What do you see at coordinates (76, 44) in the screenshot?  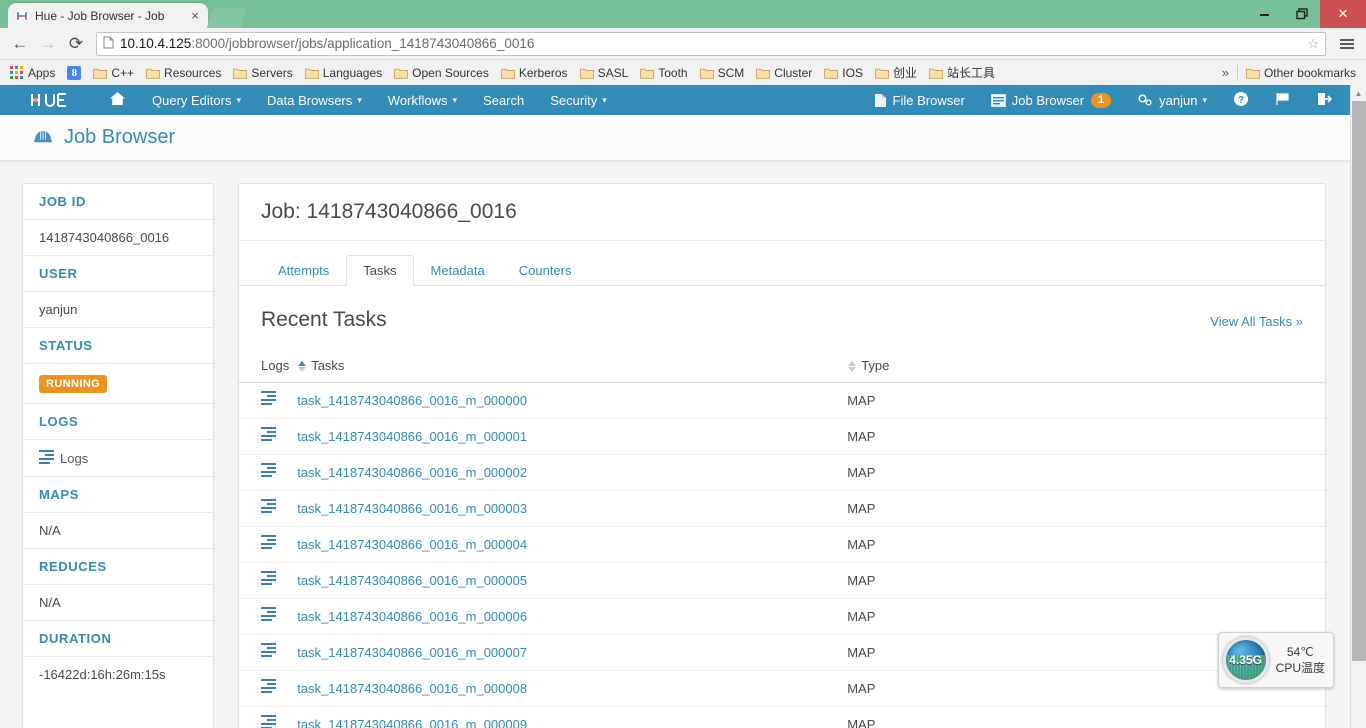 I see `reload-button: ⟳` at bounding box center [76, 44].